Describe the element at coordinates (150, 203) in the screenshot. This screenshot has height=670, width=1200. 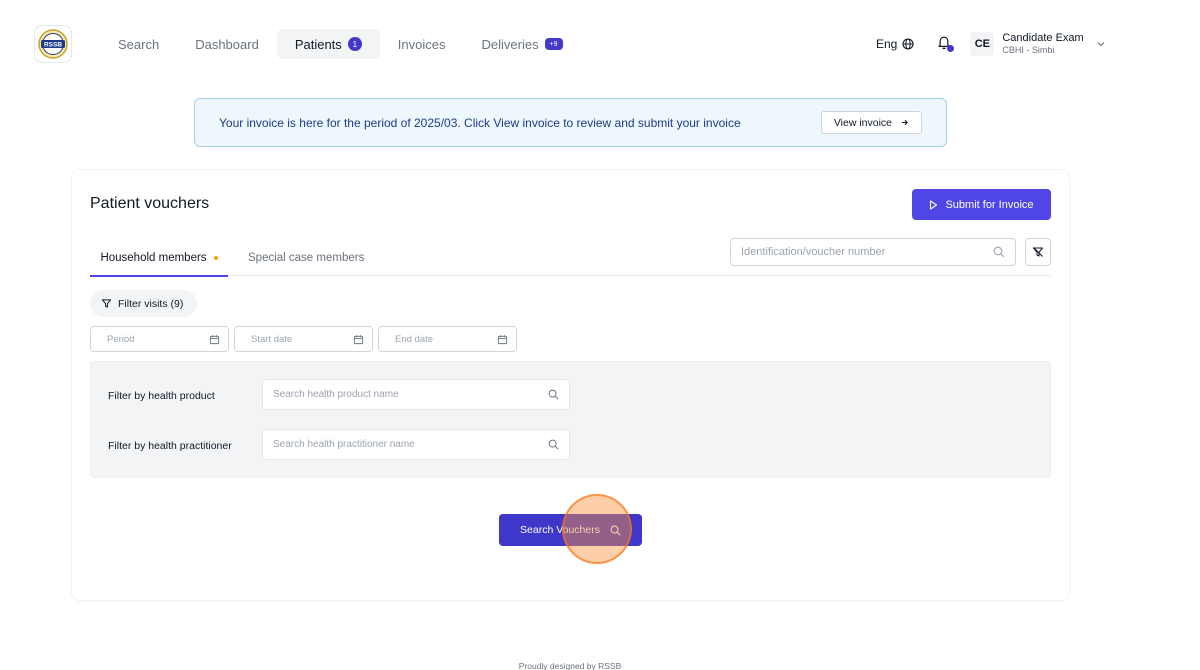
I see `page-title: Patient vouchers` at that location.